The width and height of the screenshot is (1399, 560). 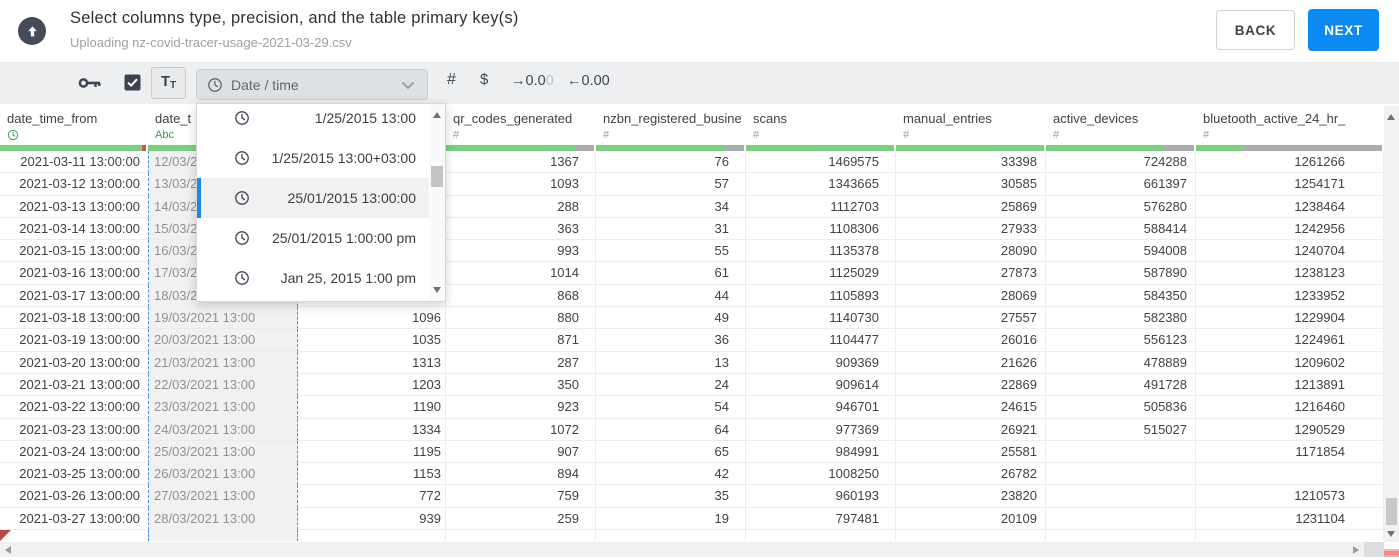 I want to click on cell: 1367, so click(x=521, y=162).